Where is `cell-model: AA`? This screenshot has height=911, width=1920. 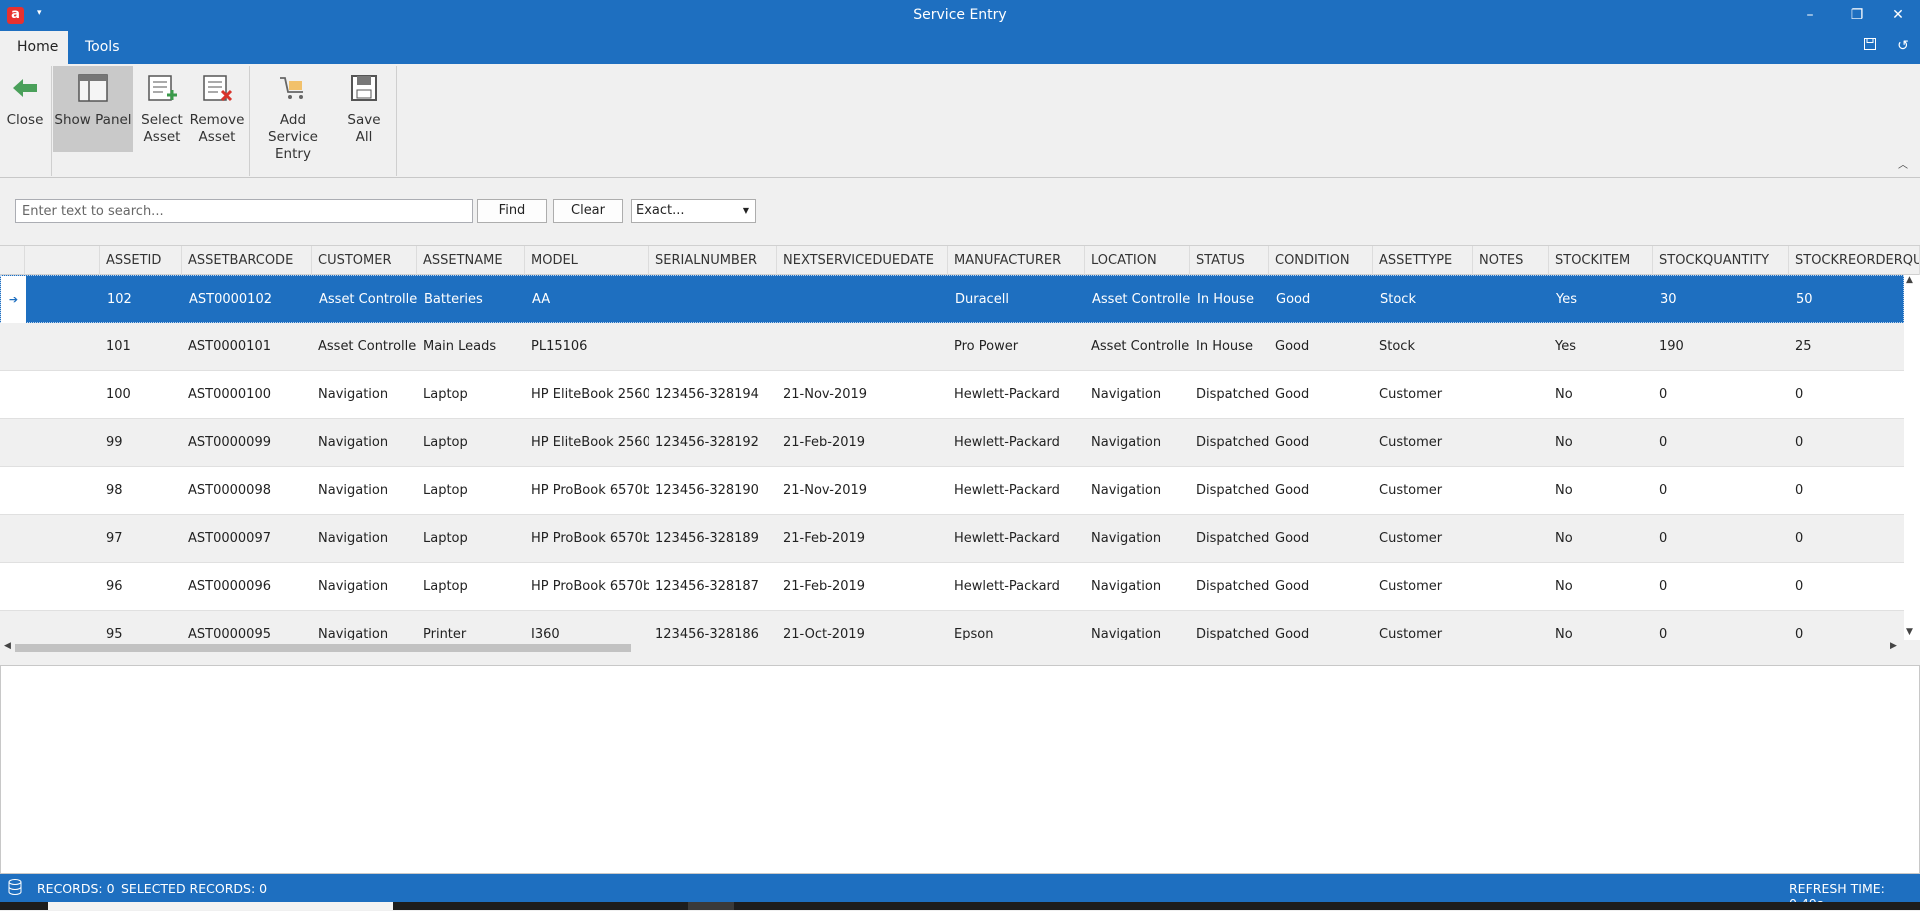
cell-model: AA is located at coordinates (588, 300).